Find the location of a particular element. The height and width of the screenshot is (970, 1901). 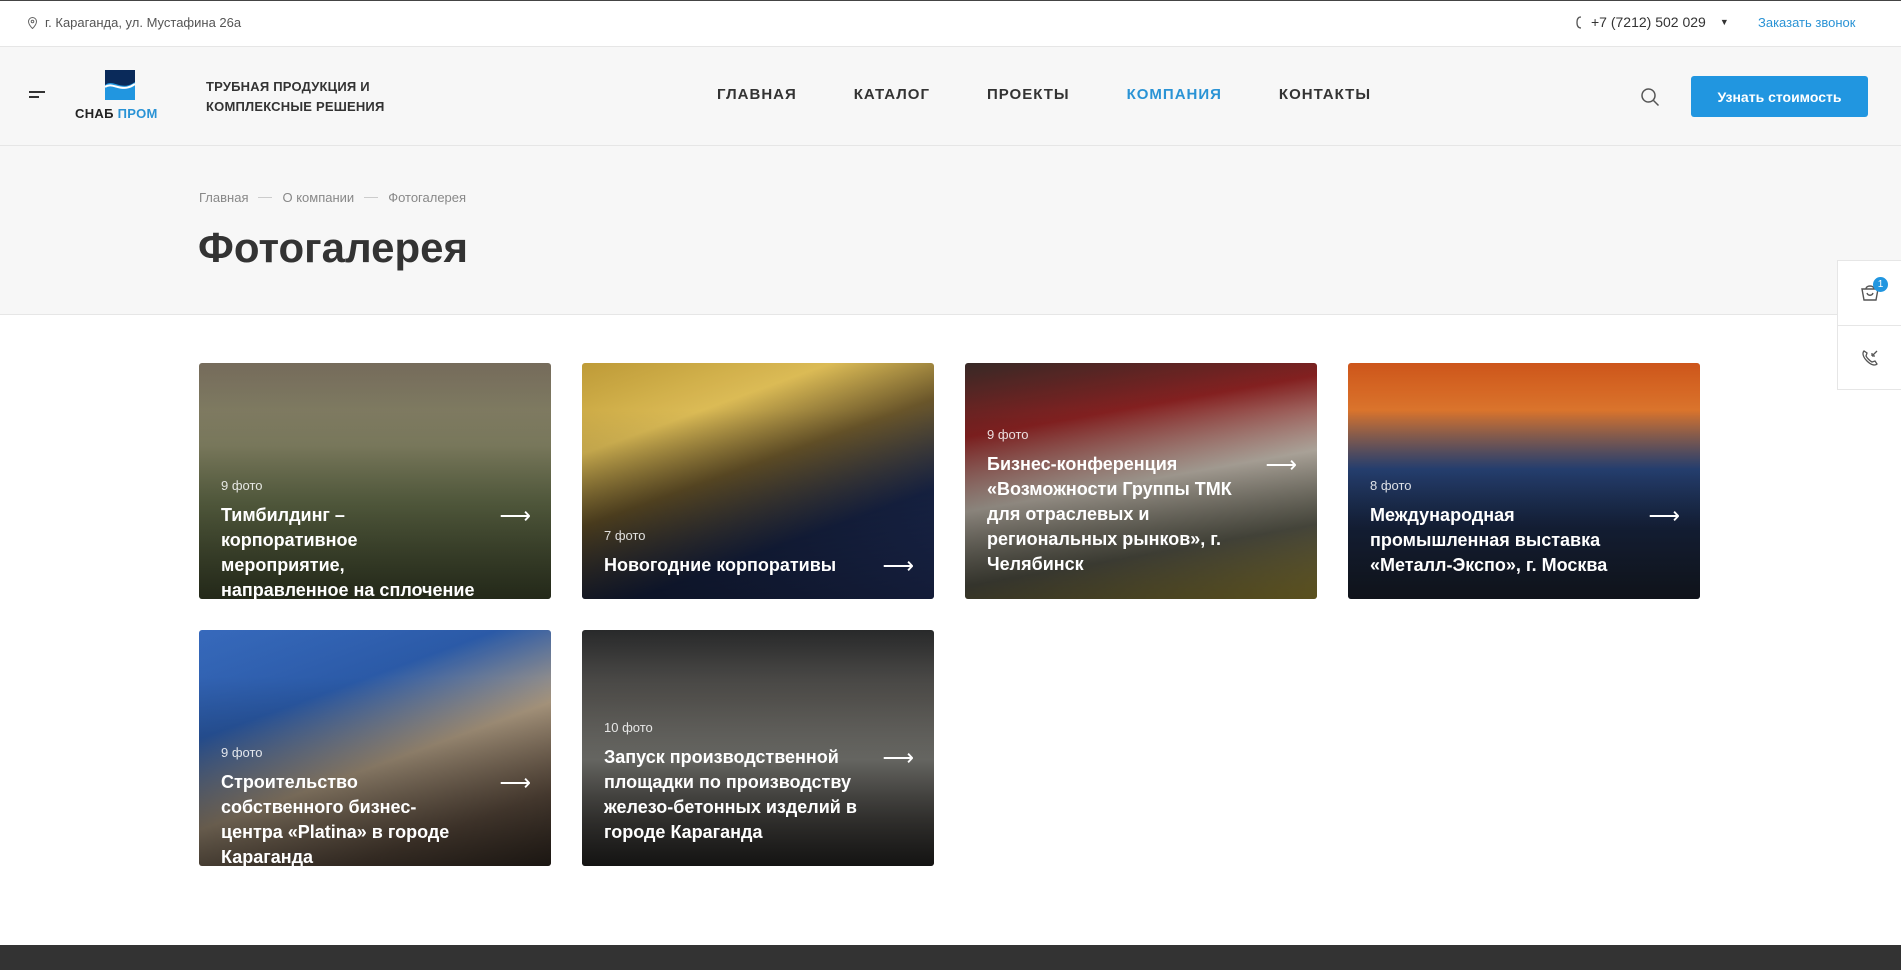

nav-company: КОМПАНИЯ is located at coordinates (1174, 94).